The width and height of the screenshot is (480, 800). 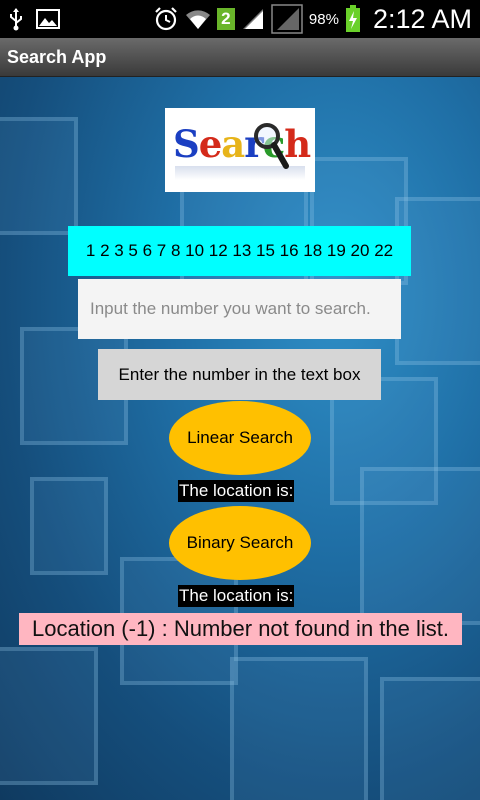 I want to click on clock: 2:12 AM, so click(x=422, y=18).